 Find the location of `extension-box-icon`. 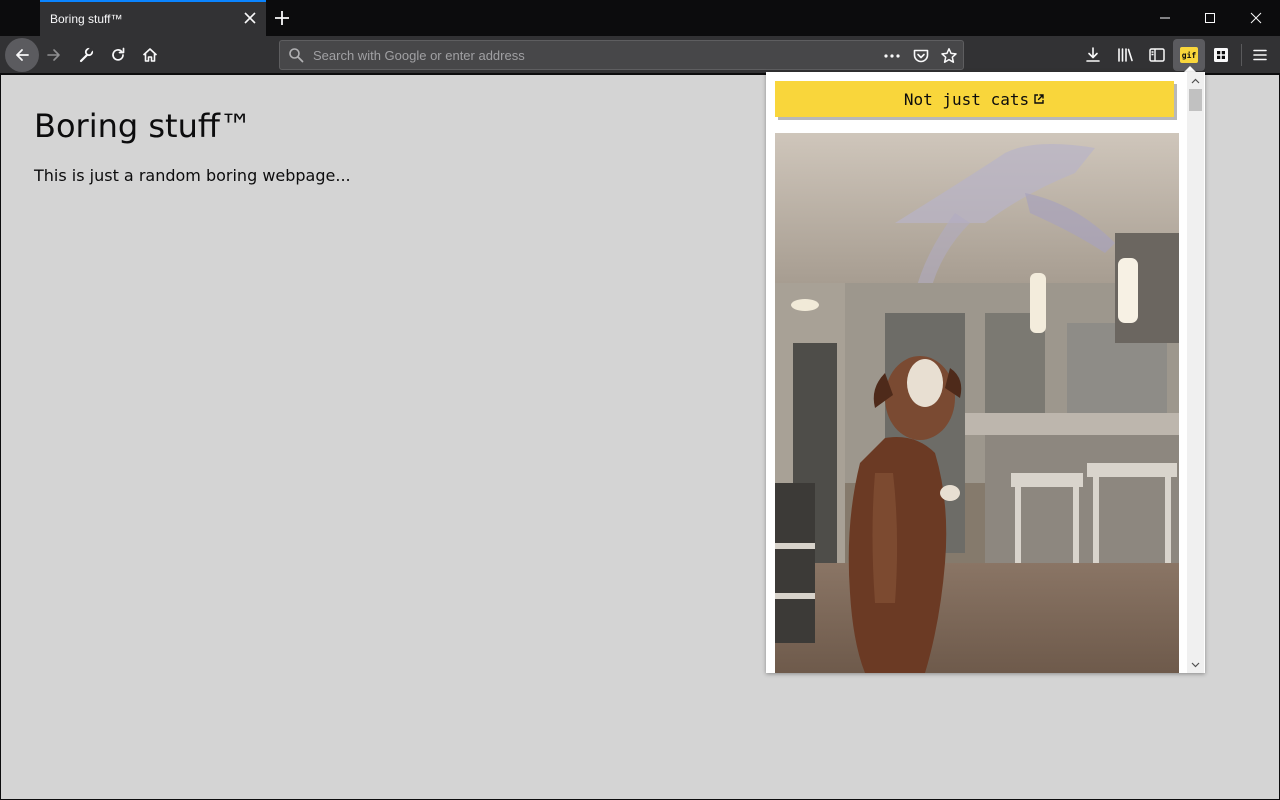

extension-box-icon is located at coordinates (1221, 55).